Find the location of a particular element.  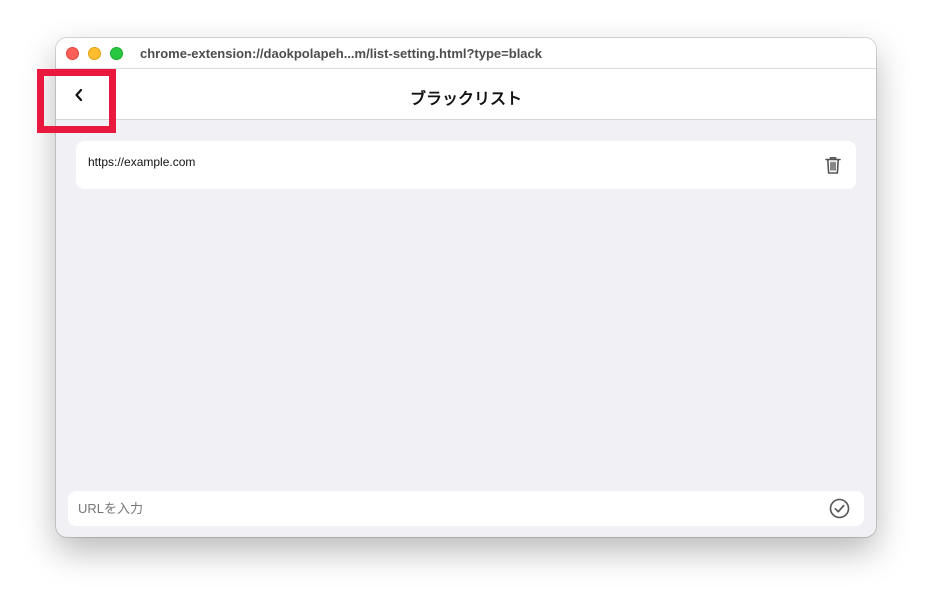

page-title: ブラックリスト is located at coordinates (465, 99).